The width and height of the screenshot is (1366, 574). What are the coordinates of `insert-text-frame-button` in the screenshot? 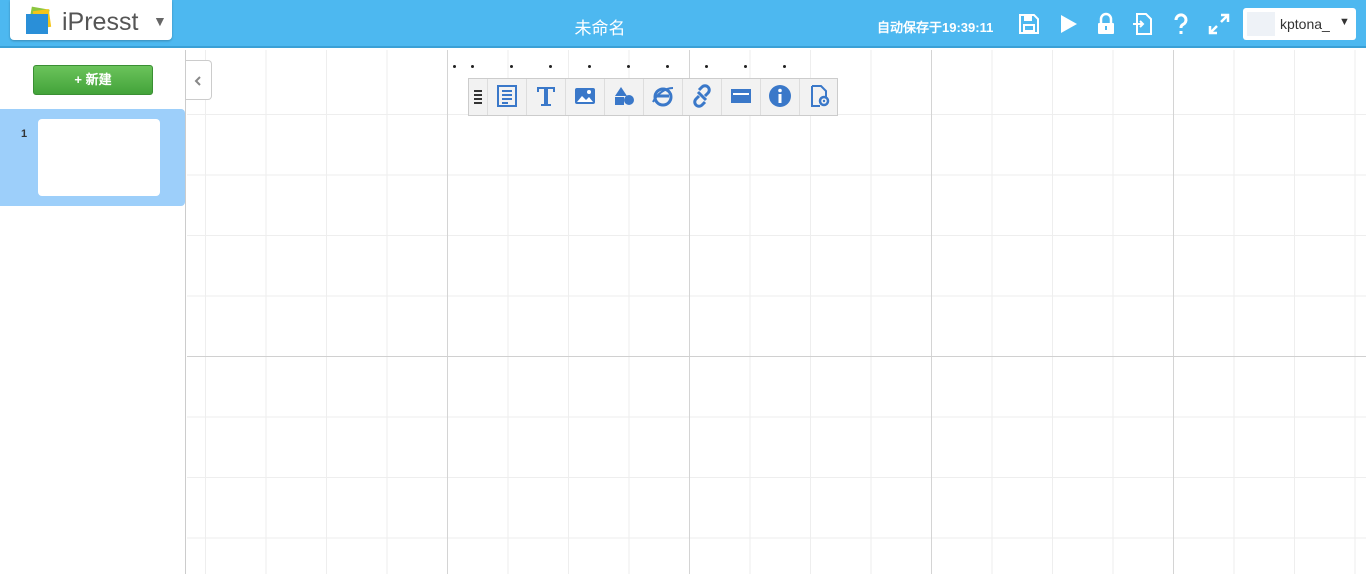 It's located at (506, 97).